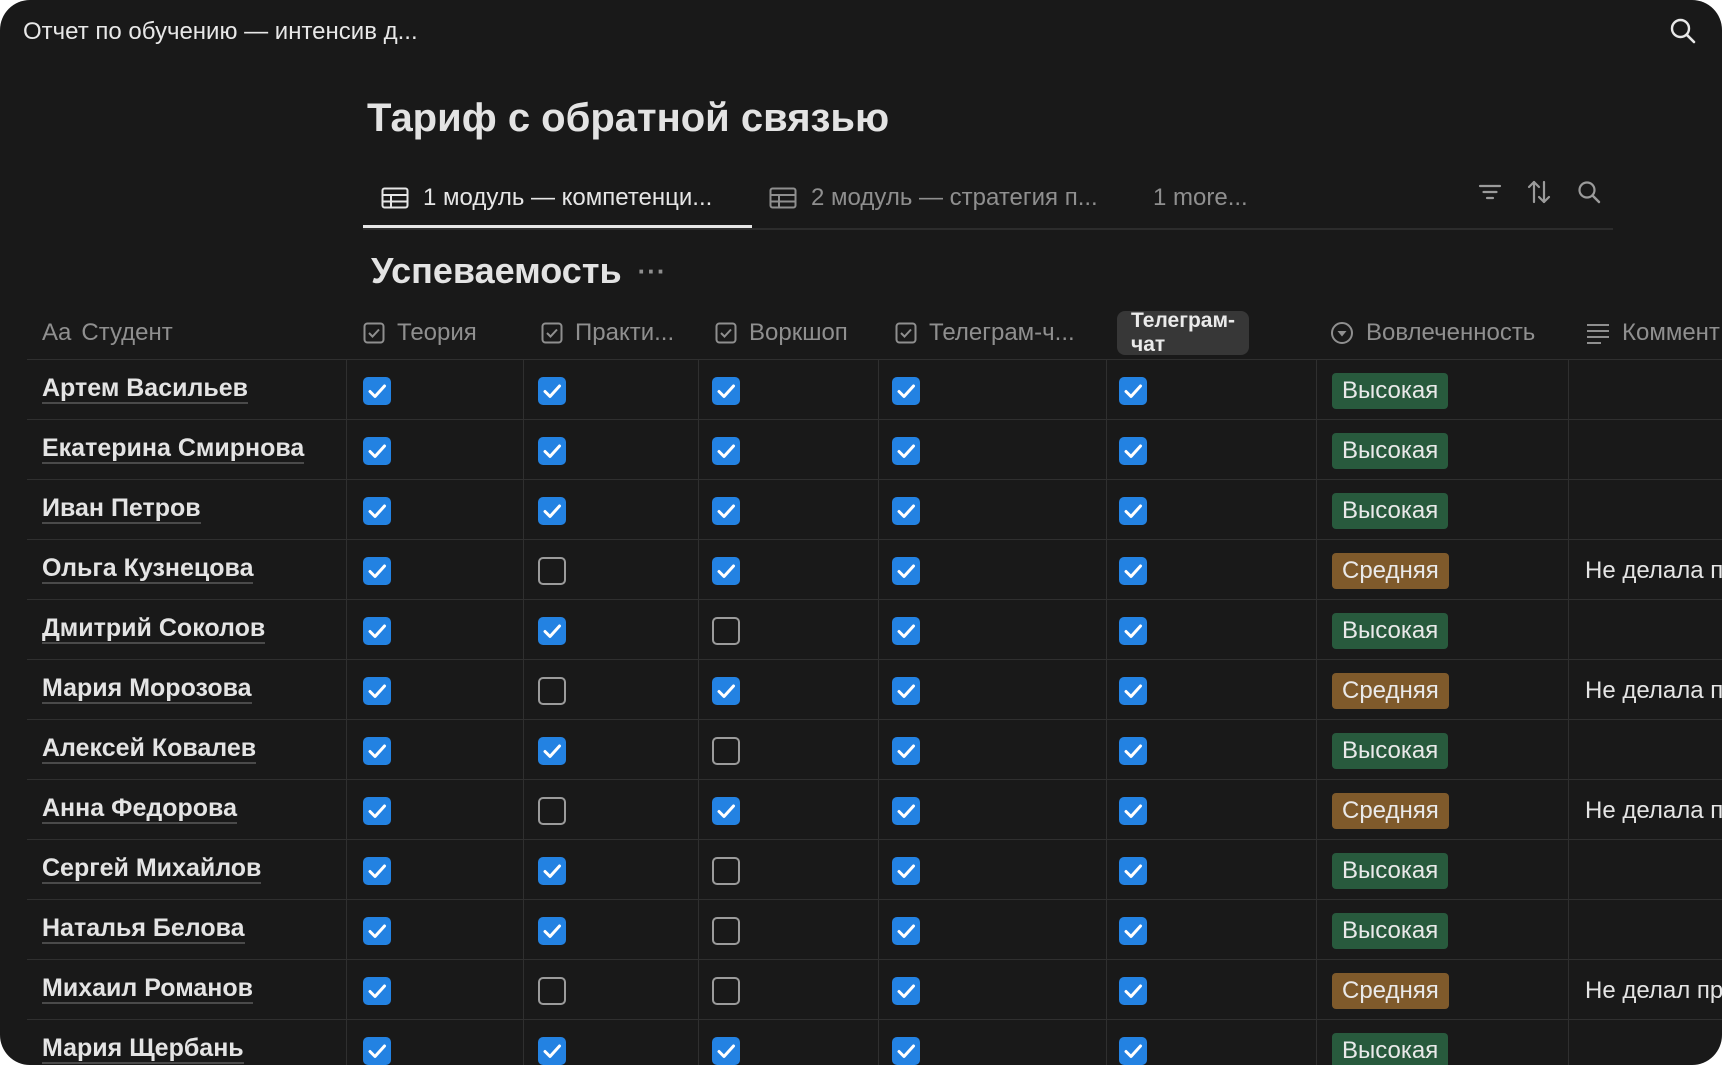 The image size is (1722, 1065). I want to click on comment-text: Не делал пр, so click(1653, 991).